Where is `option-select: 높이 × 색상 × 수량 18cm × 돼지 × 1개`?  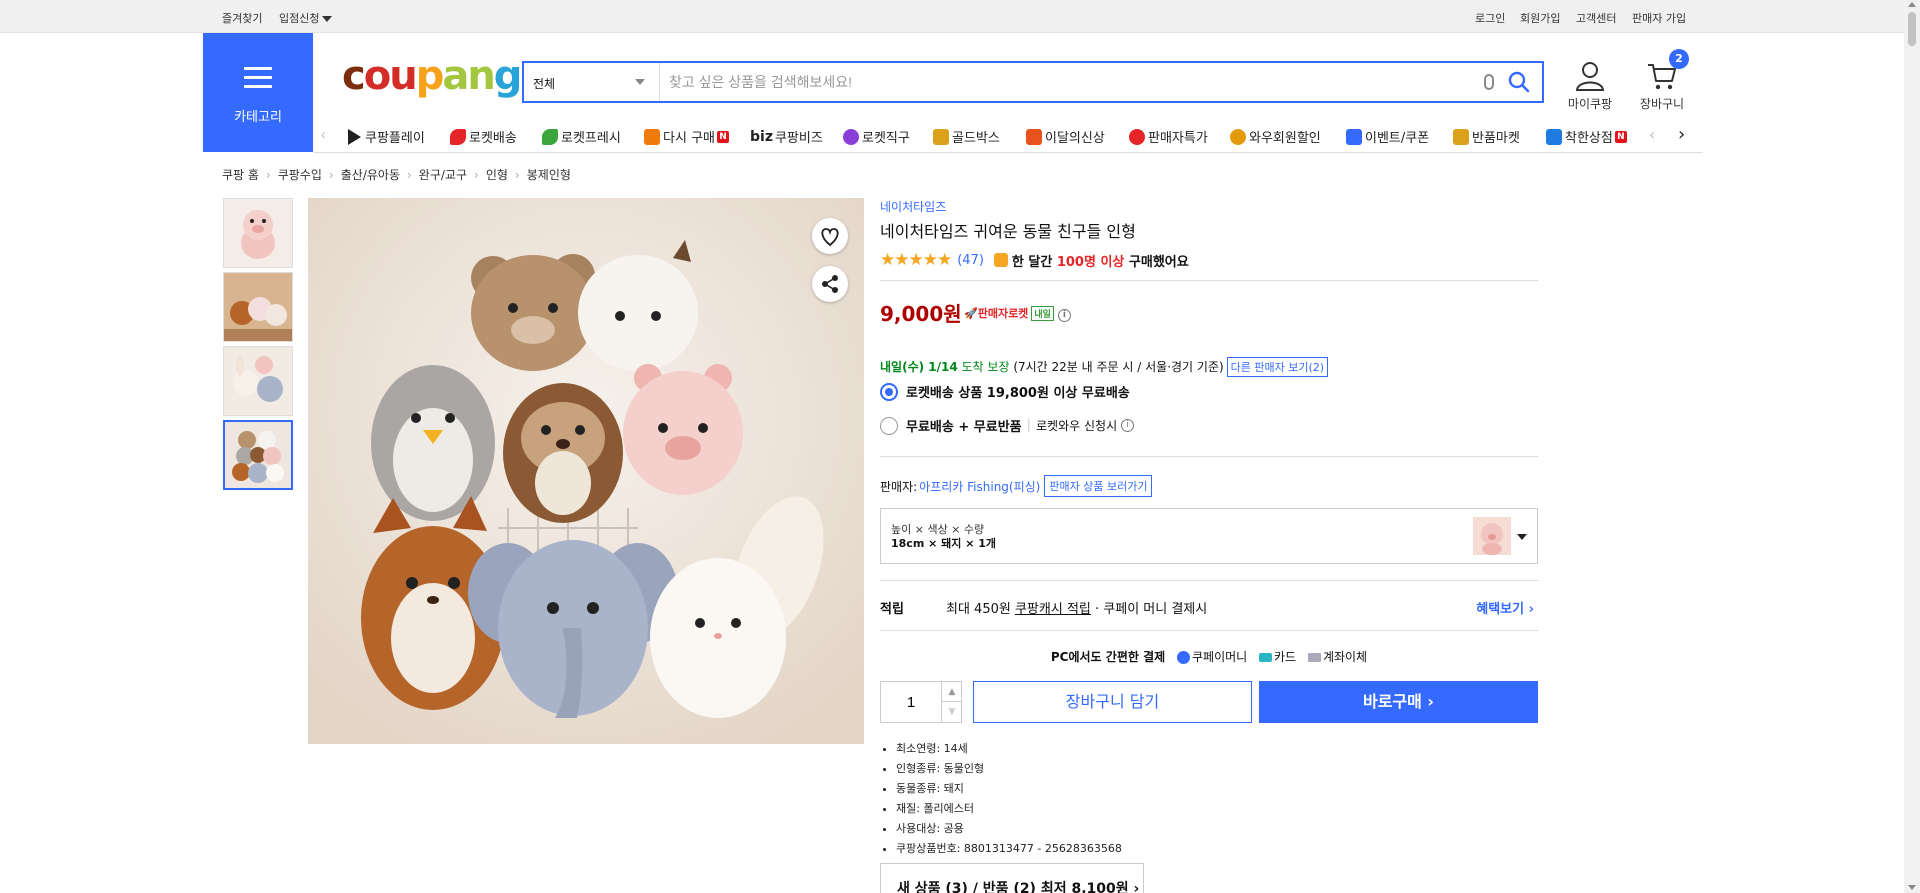 option-select: 높이 × 색상 × 수량 18cm × 돼지 × 1개 is located at coordinates (1209, 536).